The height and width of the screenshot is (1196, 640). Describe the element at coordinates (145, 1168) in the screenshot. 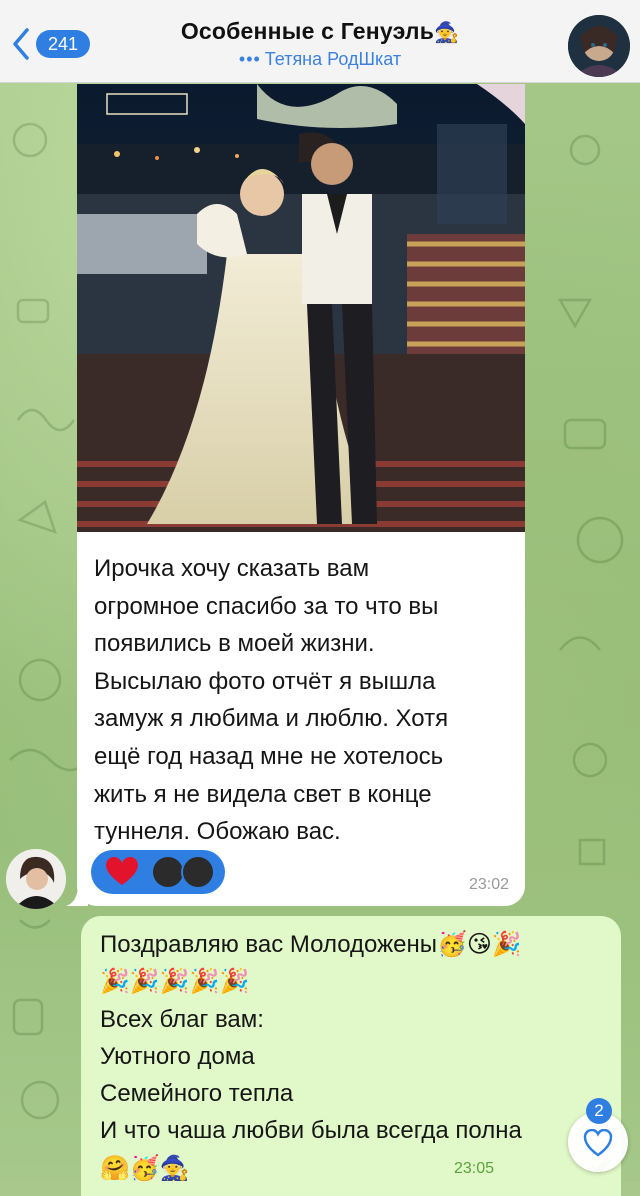

I see `outgoing-line: 🤗🥳🧙` at that location.